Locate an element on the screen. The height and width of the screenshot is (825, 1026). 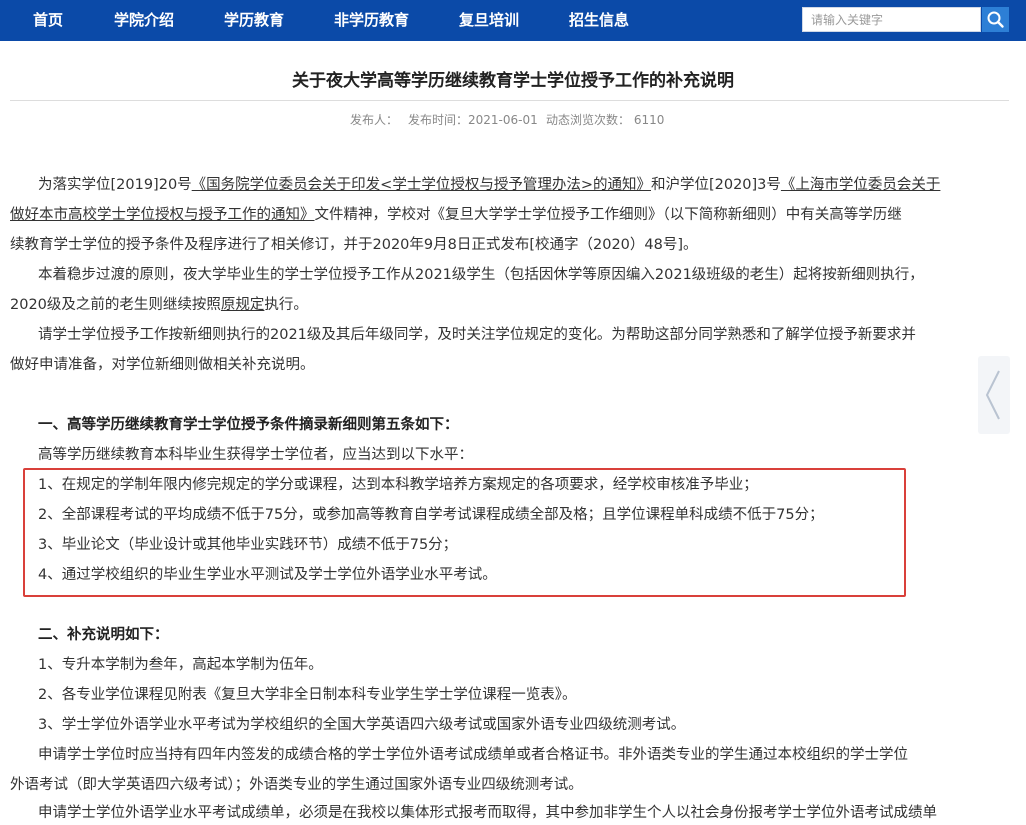
publish-date: 发布时间：2021-06-01 is located at coordinates (473, 120).